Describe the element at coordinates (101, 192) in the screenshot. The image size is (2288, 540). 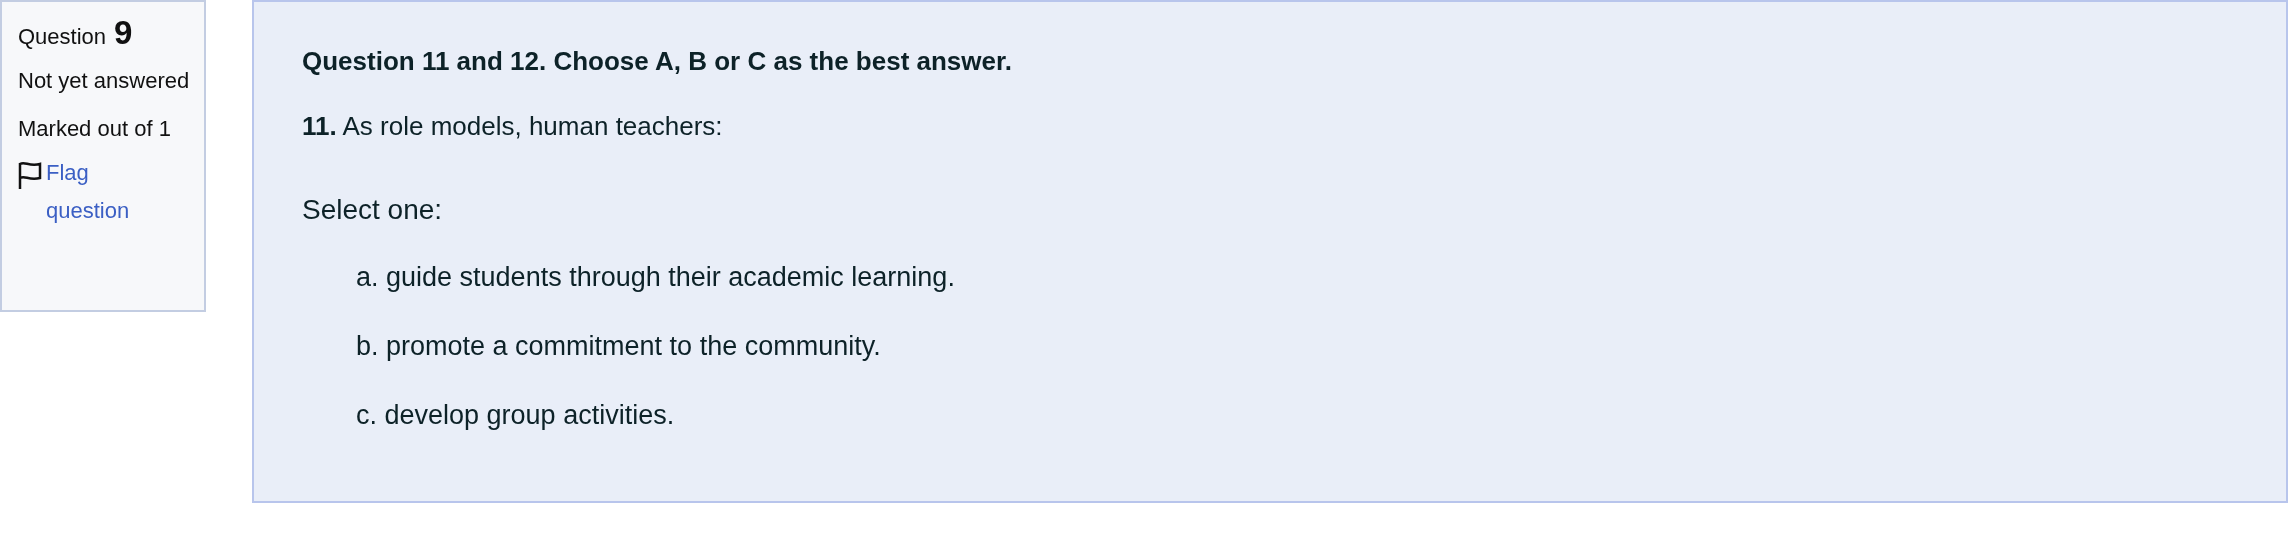
I see `flag-question-link: Flag question` at that location.